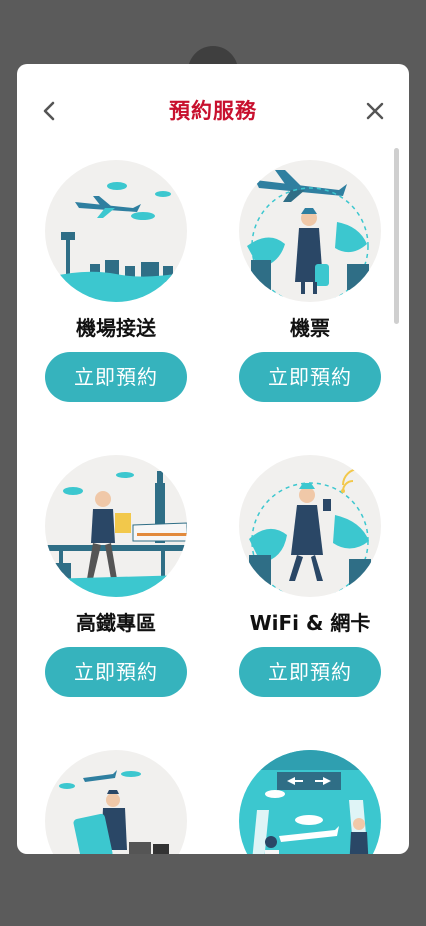  I want to click on luggage-illustration, so click(116, 802).